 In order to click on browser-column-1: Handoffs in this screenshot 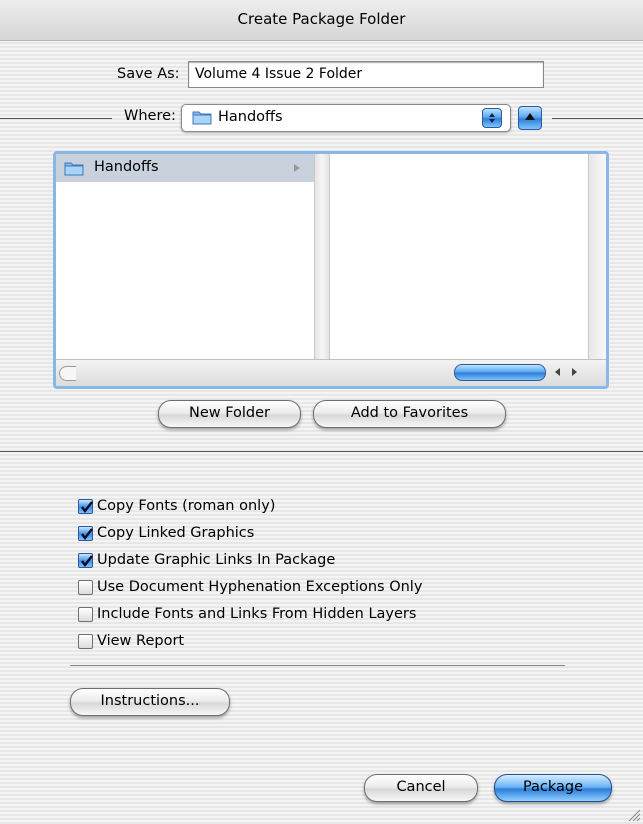, I will do `click(185, 256)`.